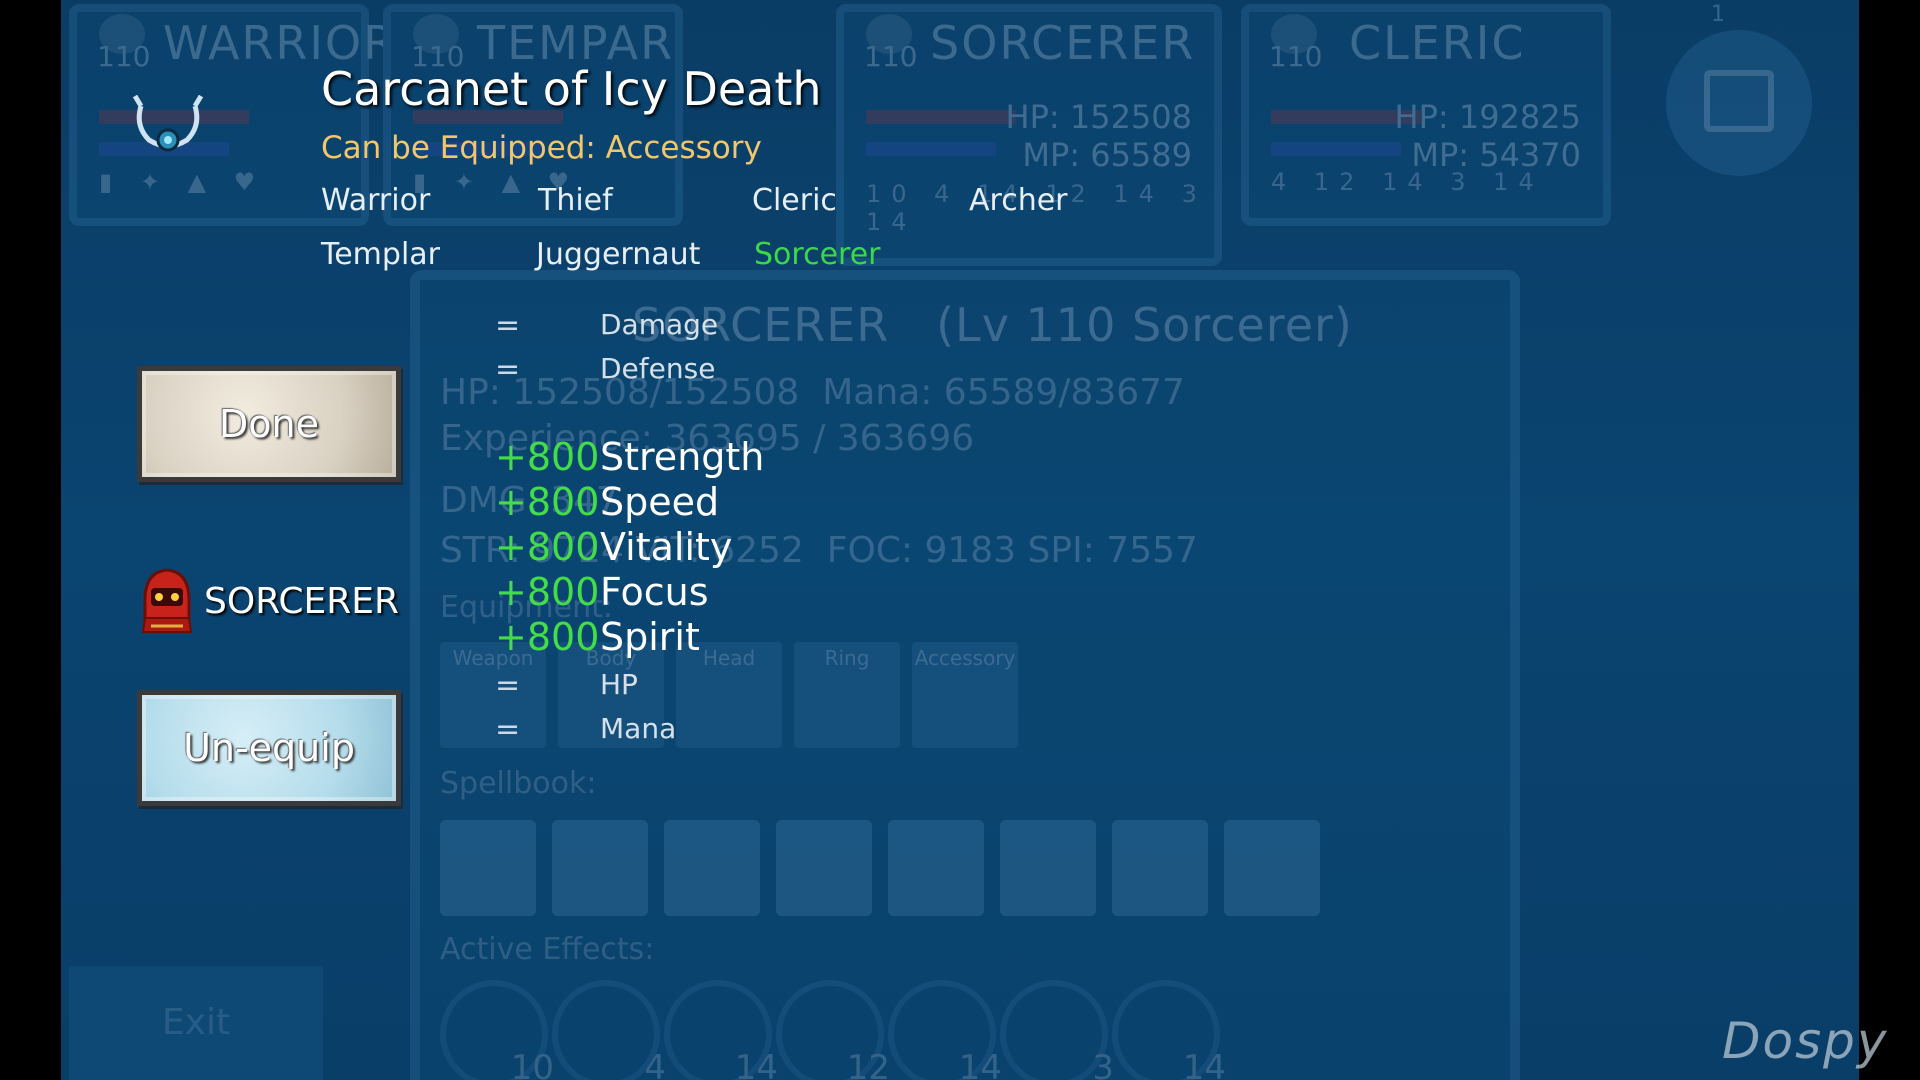 This screenshot has width=1920, height=1080. I want to click on class-thief: Thief, so click(575, 200).